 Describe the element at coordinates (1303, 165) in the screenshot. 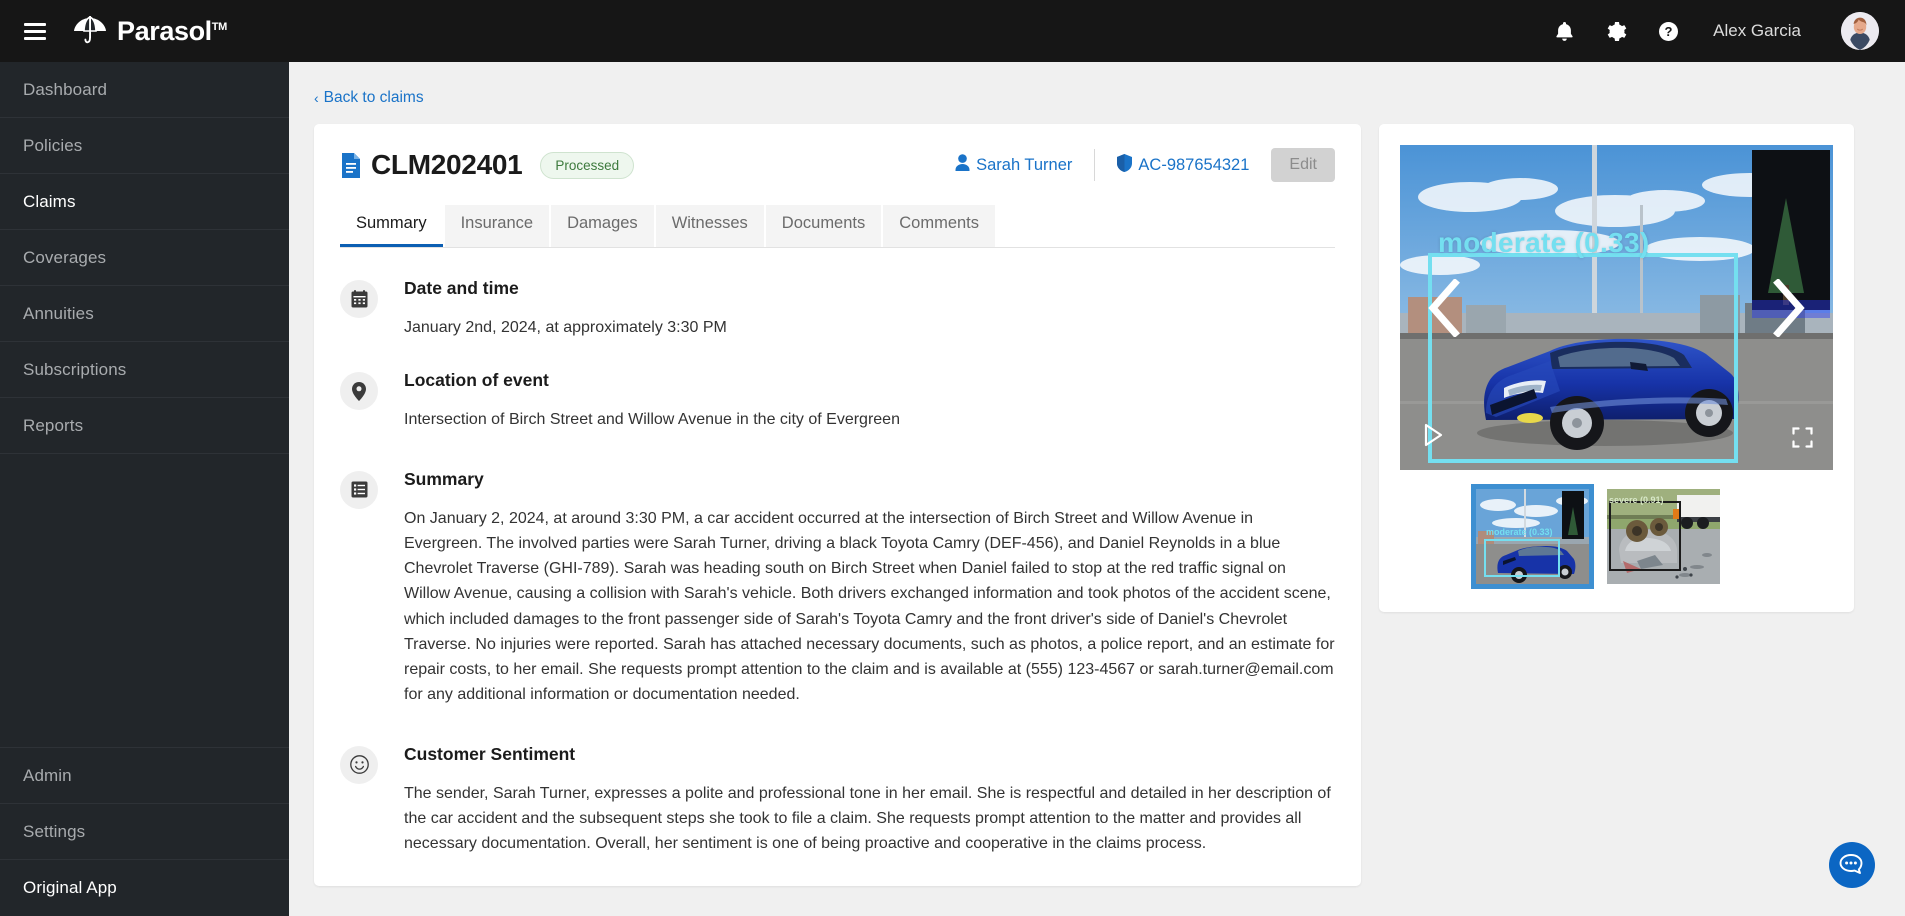

I see `edit-button: Edit` at that location.